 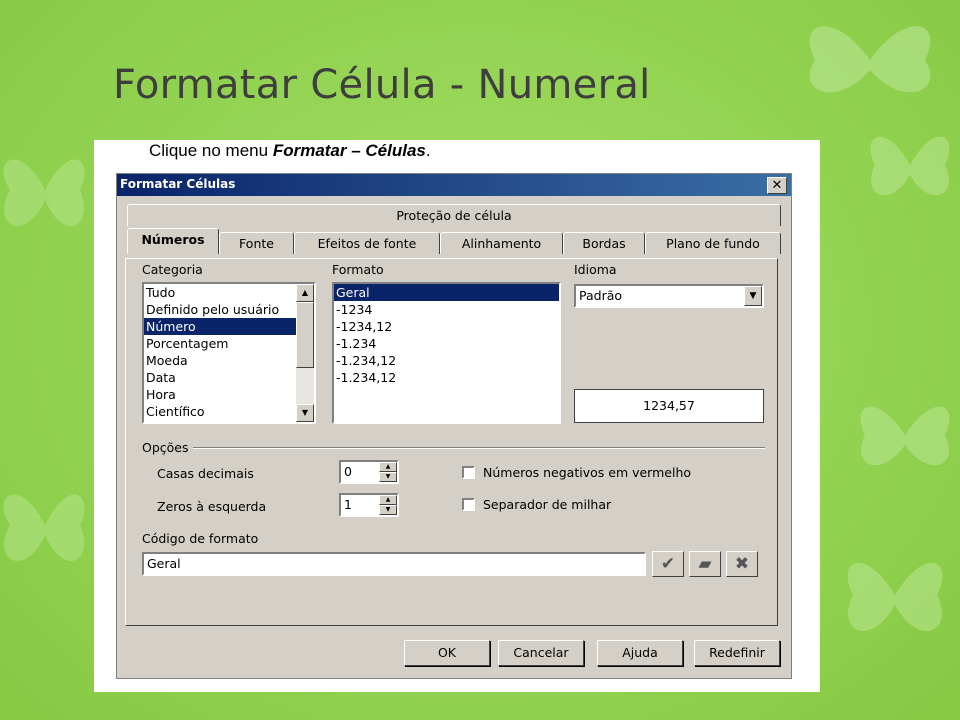 I want to click on thousands-separator-checkbox, so click(x=468, y=504).